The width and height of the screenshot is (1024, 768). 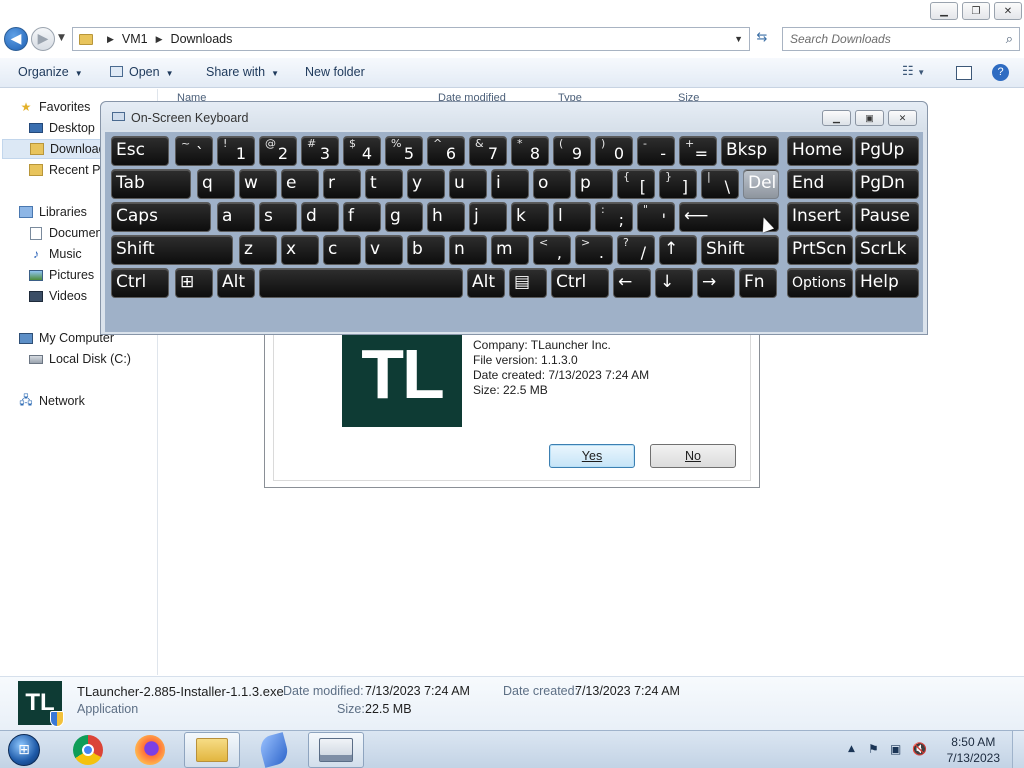 What do you see at coordinates (678, 184) in the screenshot?
I see `key-rbracket: }]` at bounding box center [678, 184].